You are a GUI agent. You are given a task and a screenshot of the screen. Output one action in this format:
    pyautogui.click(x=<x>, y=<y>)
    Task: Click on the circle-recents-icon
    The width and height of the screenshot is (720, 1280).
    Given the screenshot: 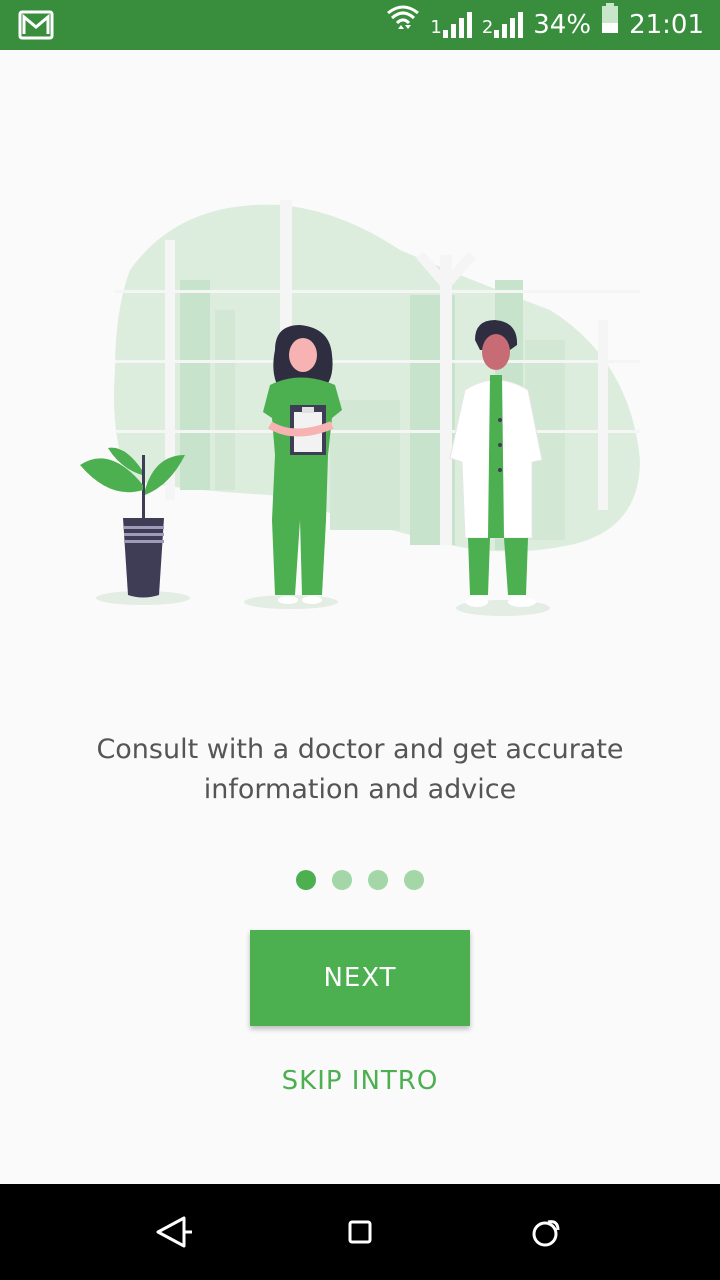 What is the action you would take?
    pyautogui.click(x=546, y=1232)
    